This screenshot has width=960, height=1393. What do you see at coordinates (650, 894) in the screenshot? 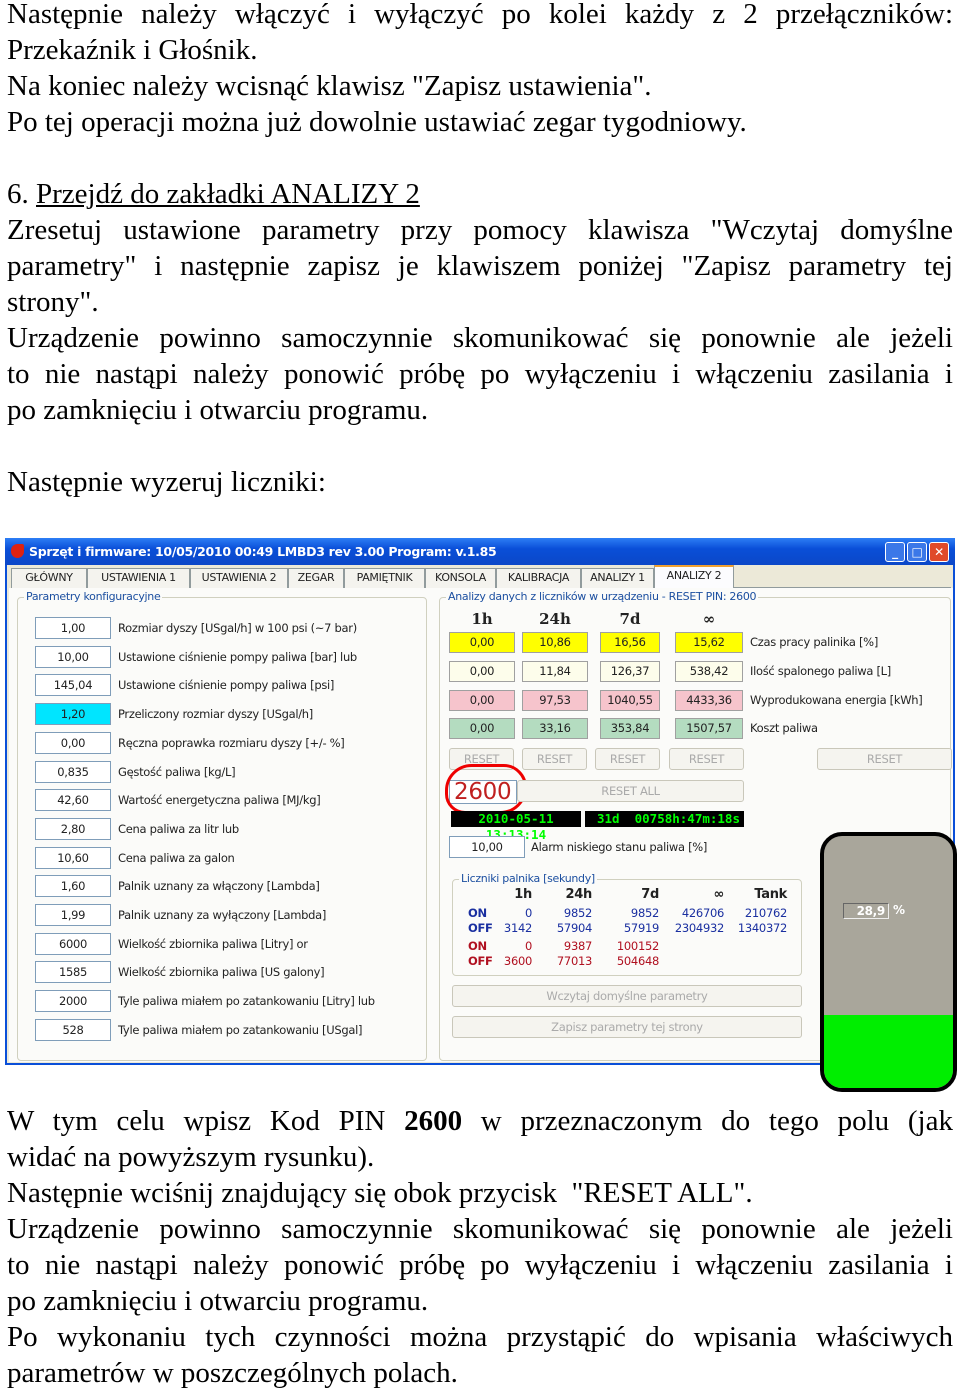
I see `counter-header: 7d` at bounding box center [650, 894].